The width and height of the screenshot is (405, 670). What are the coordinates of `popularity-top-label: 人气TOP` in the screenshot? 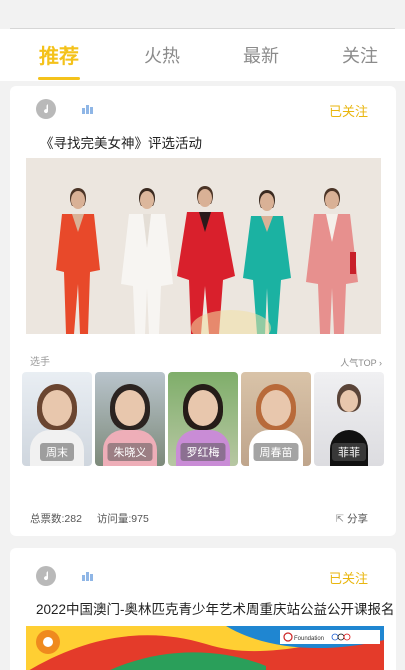 It's located at (358, 363).